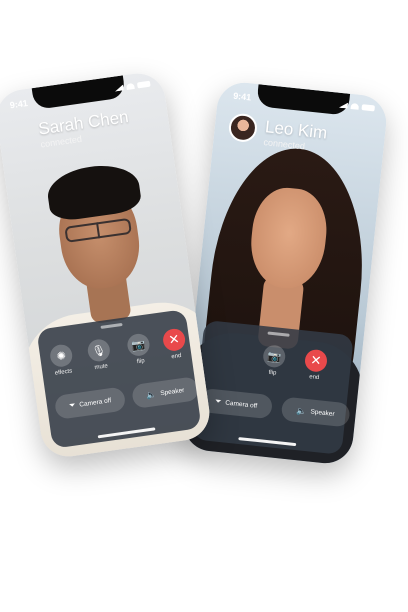 Image resolution: width=408 pixels, height=612 pixels. What do you see at coordinates (242, 96) in the screenshot?
I see `status-time: 9:41` at bounding box center [242, 96].